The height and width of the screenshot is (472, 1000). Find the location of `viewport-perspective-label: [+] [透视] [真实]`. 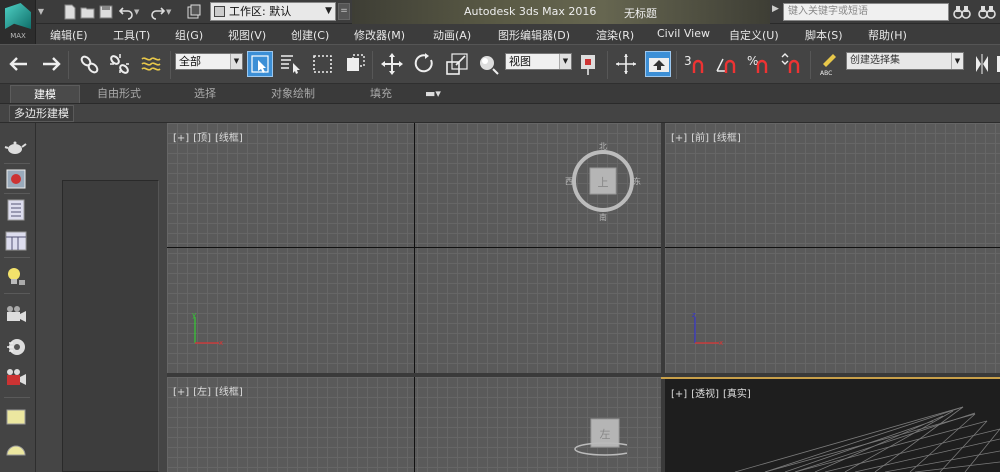

viewport-perspective-label: [+] [透视] [真实] is located at coordinates (713, 392).